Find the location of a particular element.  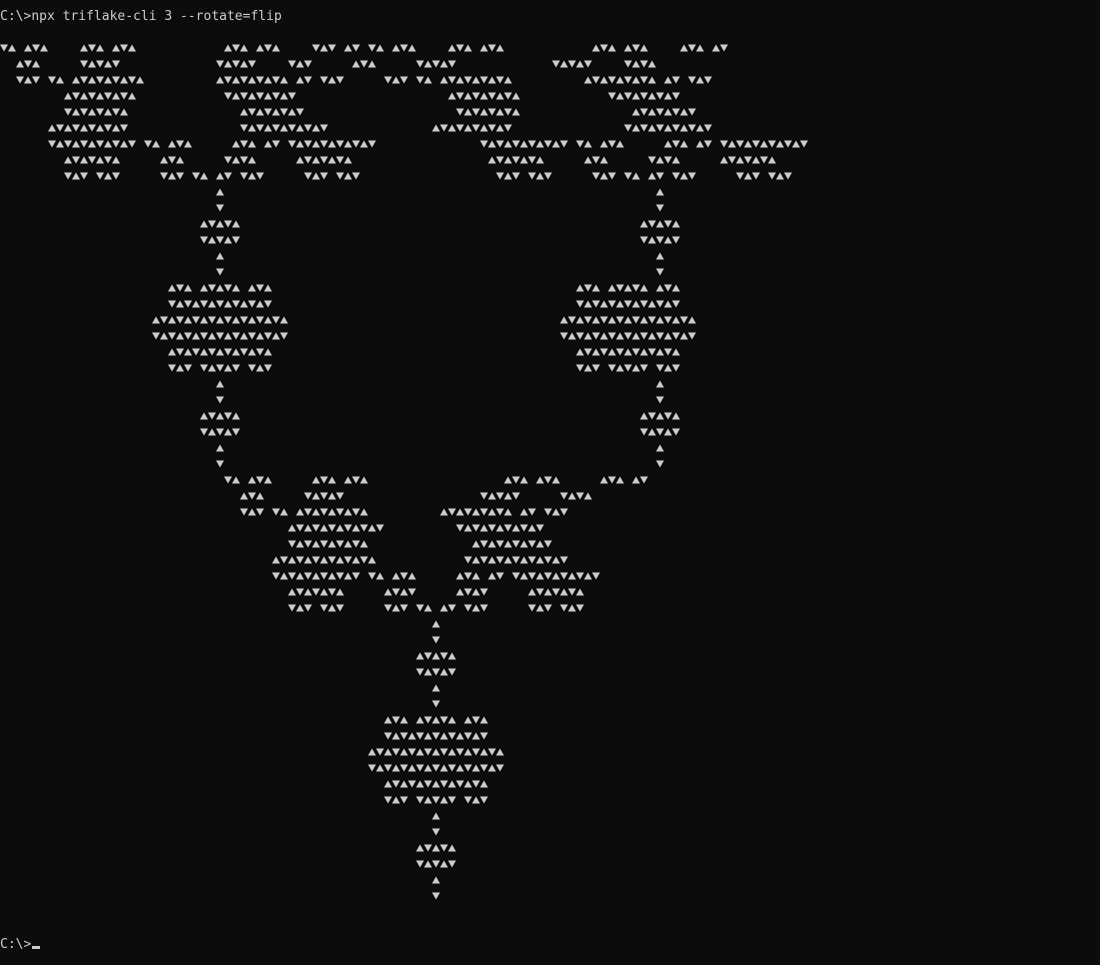

input-line: C:\> is located at coordinates (20, 945).